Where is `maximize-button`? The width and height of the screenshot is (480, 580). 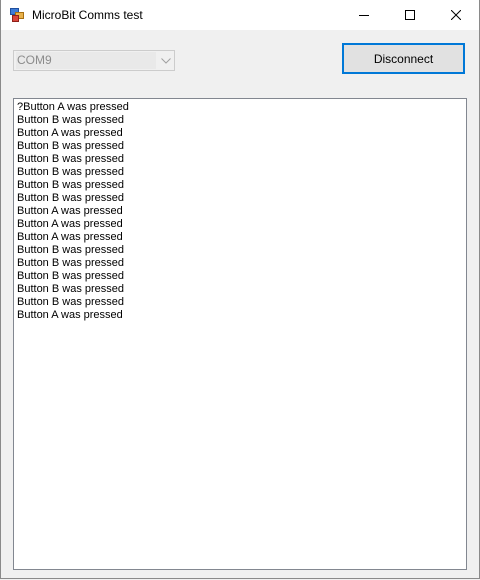
maximize-button is located at coordinates (410, 15).